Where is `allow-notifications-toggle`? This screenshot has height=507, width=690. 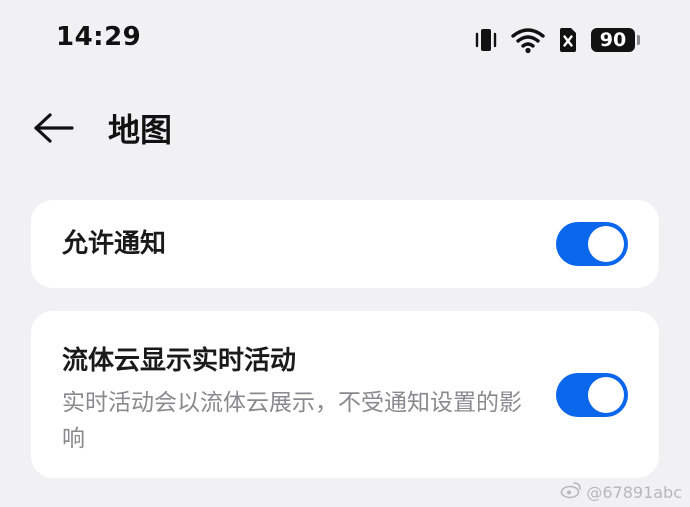 allow-notifications-toggle is located at coordinates (592, 244).